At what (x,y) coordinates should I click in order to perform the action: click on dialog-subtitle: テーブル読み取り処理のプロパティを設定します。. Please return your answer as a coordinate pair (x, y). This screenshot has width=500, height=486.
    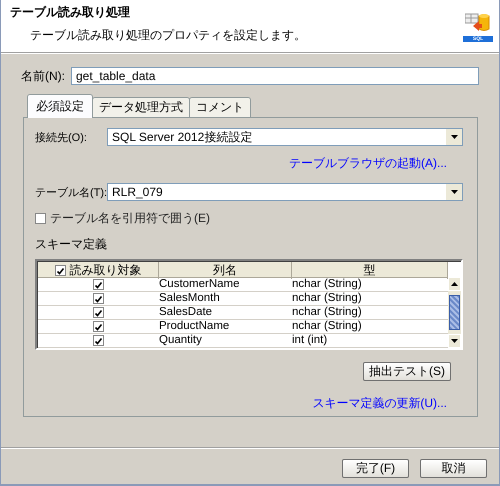
    Looking at the image, I should click on (168, 35).